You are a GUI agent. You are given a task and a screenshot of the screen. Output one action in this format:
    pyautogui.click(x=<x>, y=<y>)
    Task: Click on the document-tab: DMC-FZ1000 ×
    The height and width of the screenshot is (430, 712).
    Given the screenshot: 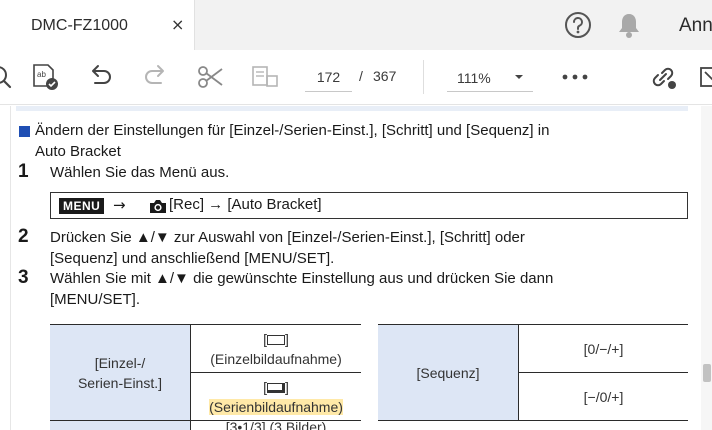 What is the action you would take?
    pyautogui.click(x=97, y=25)
    